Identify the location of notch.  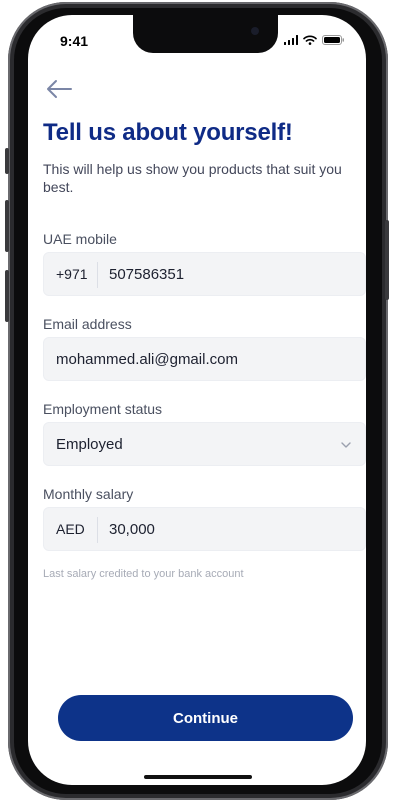
(205, 34).